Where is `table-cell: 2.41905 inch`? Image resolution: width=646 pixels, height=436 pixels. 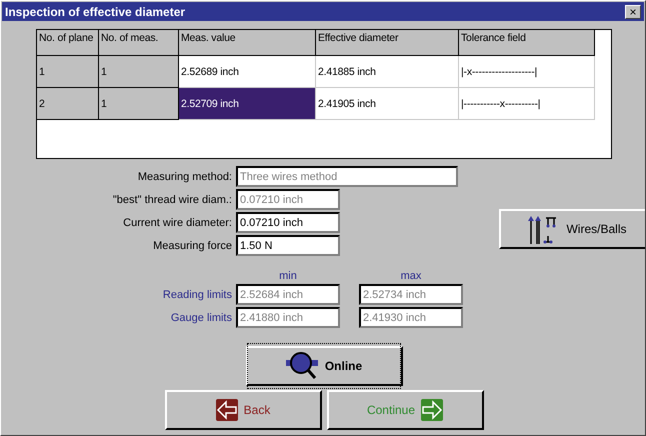
table-cell: 2.41905 inch is located at coordinates (387, 104).